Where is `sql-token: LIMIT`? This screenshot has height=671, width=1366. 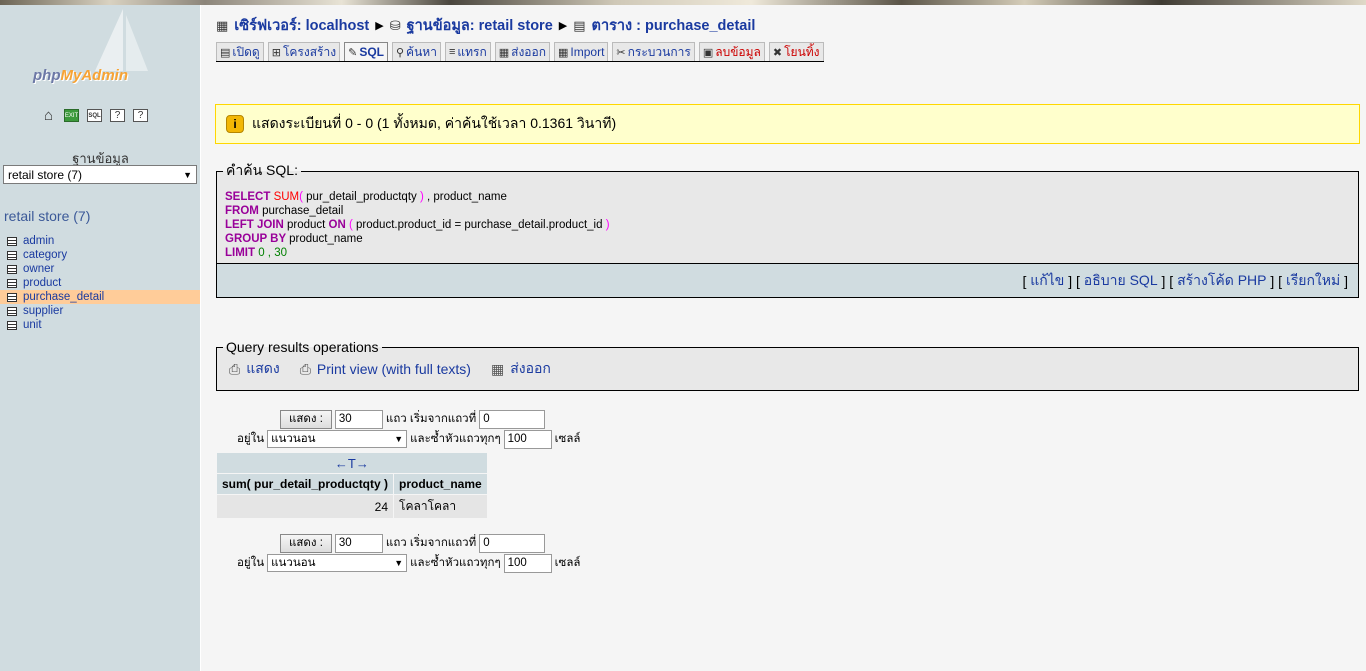 sql-token: LIMIT is located at coordinates (242, 253).